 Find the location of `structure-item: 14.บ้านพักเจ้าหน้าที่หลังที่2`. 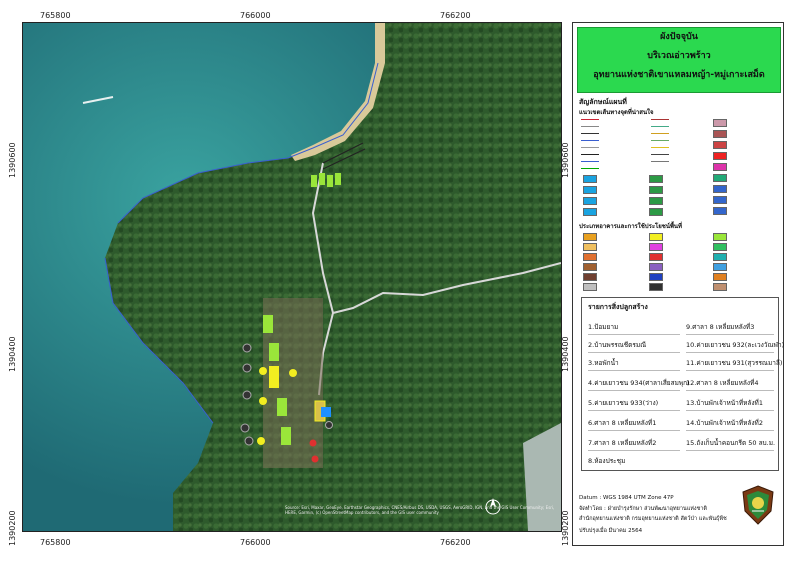

structure-item: 14.บ้านพักเจ้าหน้าที่หลังที่2 is located at coordinates (730, 424).